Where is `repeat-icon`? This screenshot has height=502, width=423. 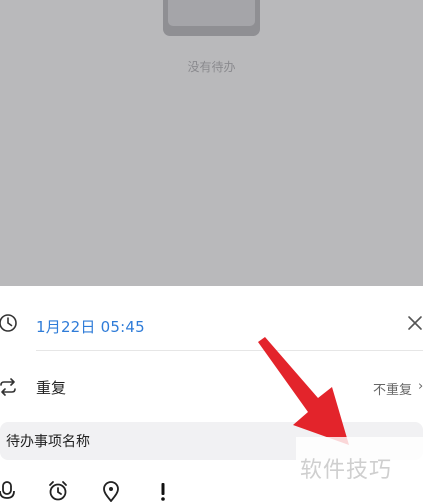 repeat-icon is located at coordinates (8, 387).